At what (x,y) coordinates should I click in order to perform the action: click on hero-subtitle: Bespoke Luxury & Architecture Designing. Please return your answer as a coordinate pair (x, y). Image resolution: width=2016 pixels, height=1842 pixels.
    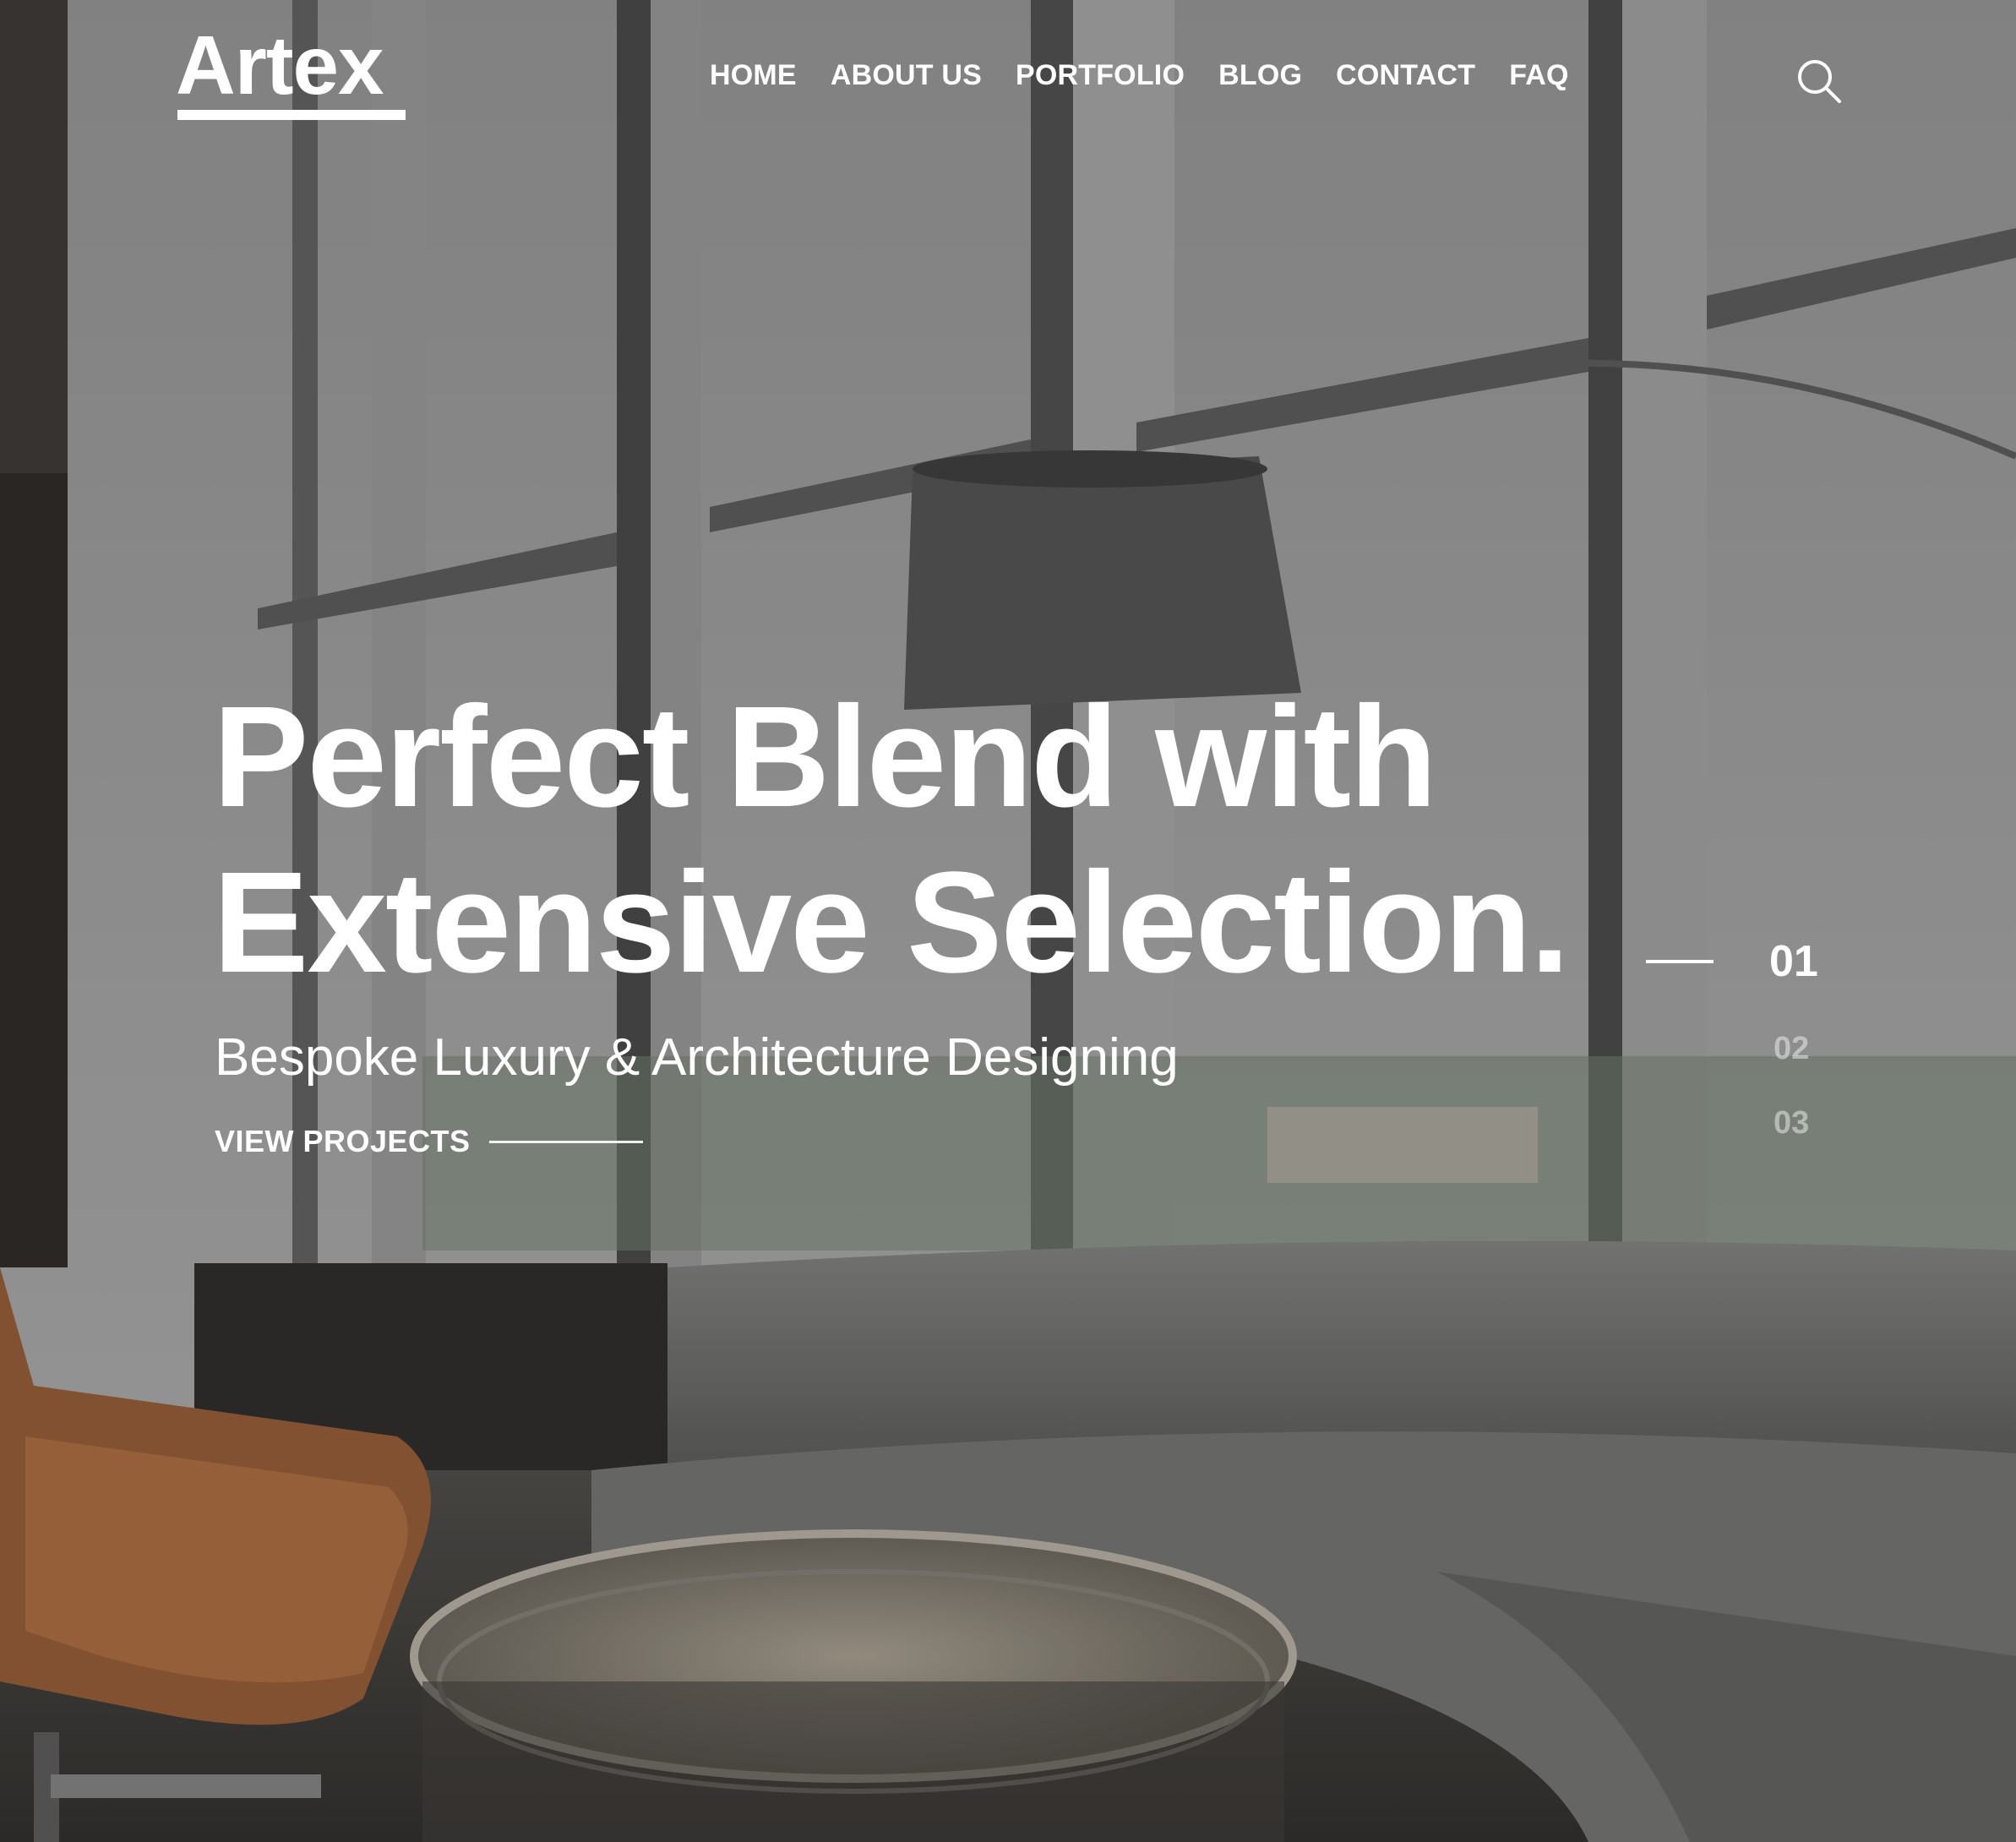
    Looking at the image, I should click on (697, 1058).